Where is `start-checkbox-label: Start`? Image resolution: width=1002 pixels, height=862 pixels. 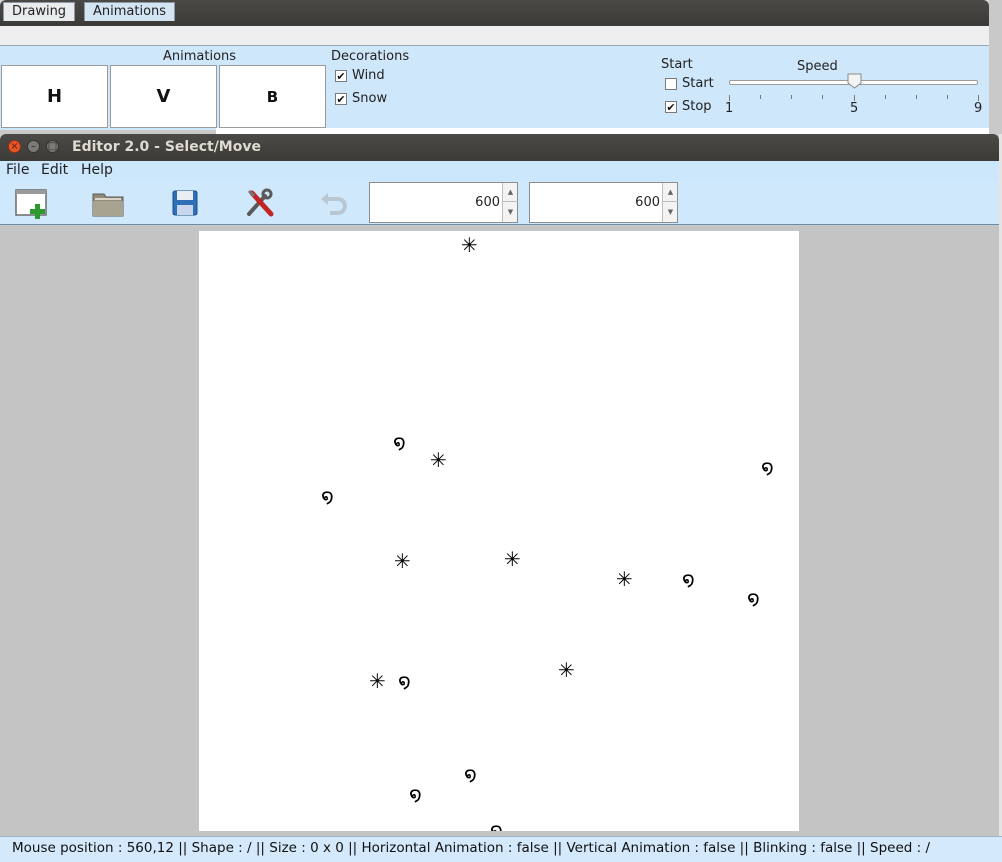 start-checkbox-label: Start is located at coordinates (698, 83).